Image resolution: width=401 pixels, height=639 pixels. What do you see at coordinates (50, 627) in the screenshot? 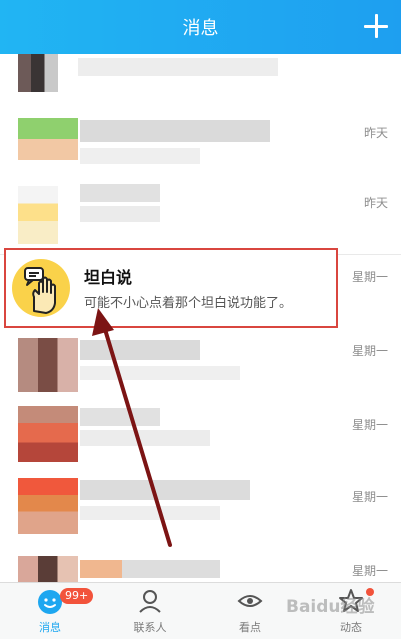
I see `tab-label: 消息` at bounding box center [50, 627].